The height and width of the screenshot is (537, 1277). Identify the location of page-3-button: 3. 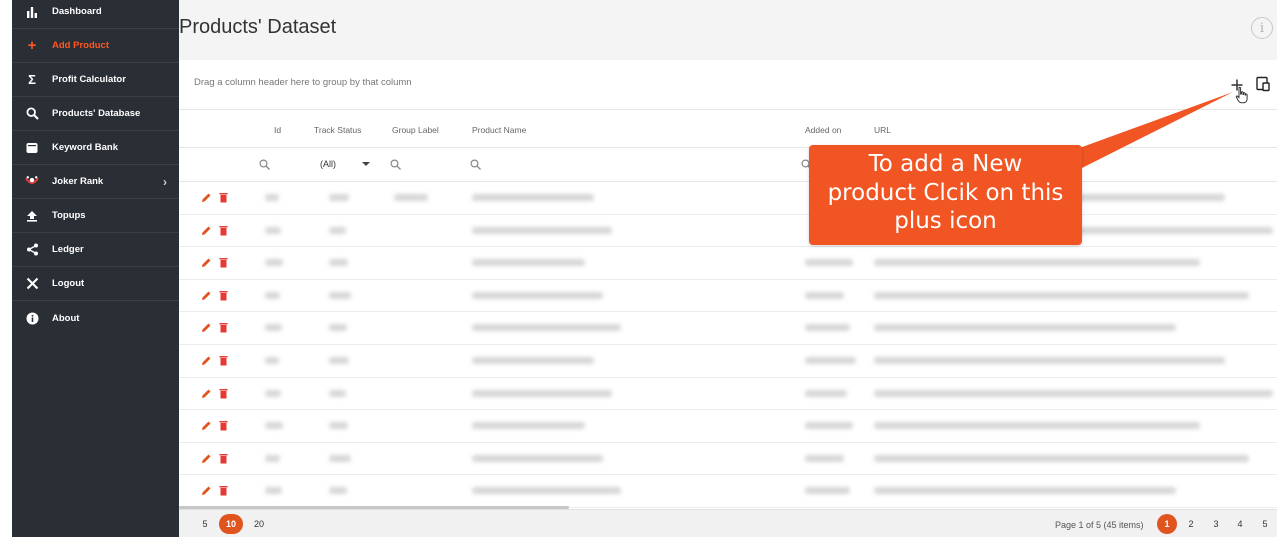
(1216, 524).